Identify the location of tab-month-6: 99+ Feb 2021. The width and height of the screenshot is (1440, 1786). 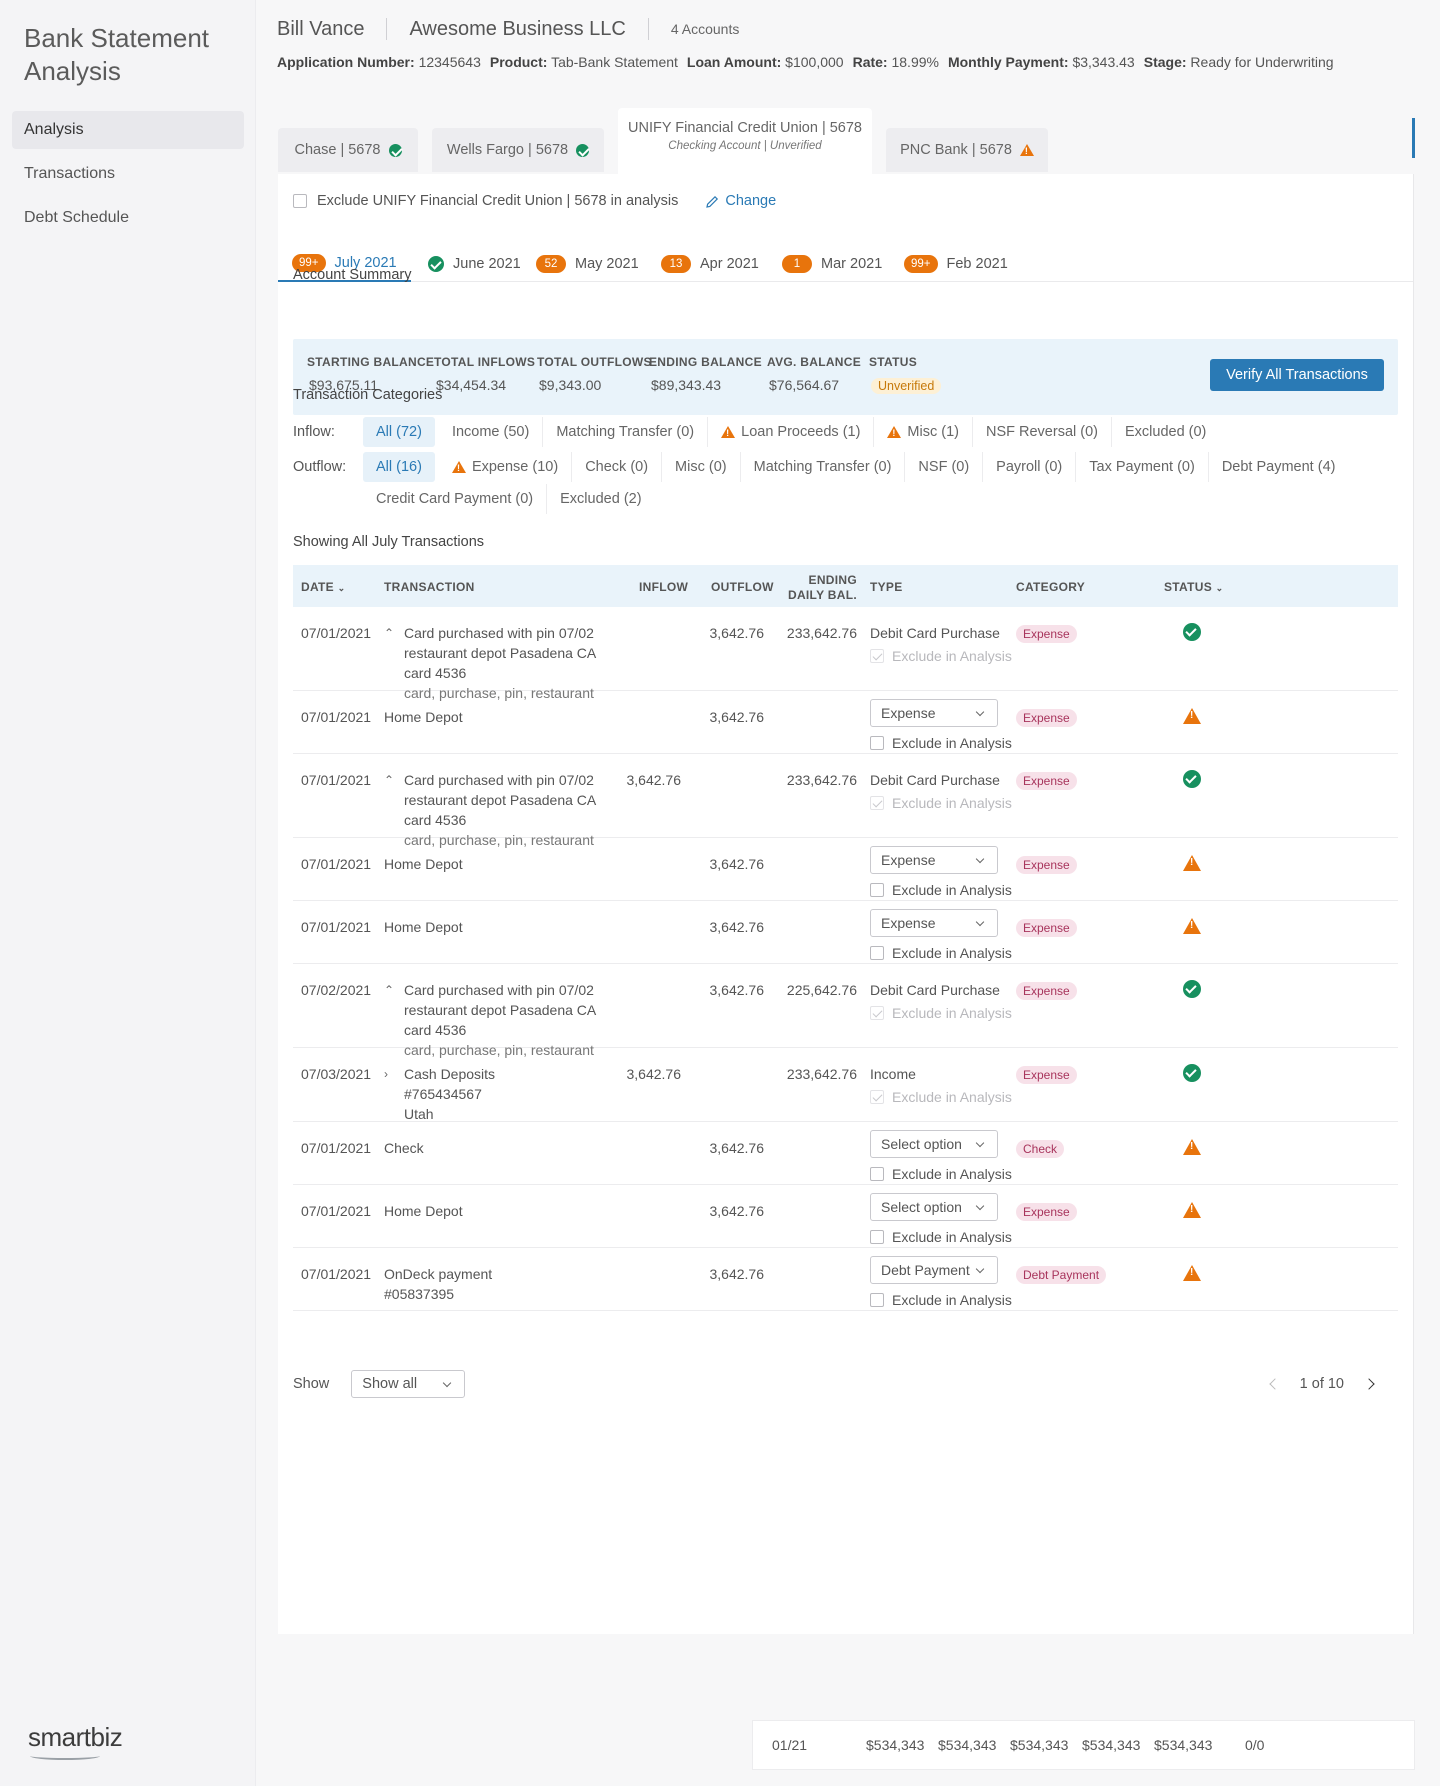
(956, 264).